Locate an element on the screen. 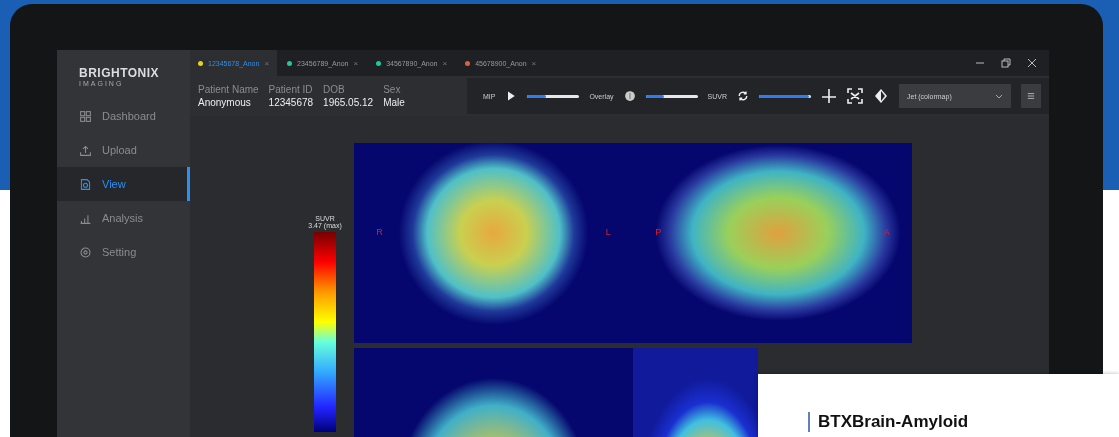  field-label: Patient Name is located at coordinates (228, 89).